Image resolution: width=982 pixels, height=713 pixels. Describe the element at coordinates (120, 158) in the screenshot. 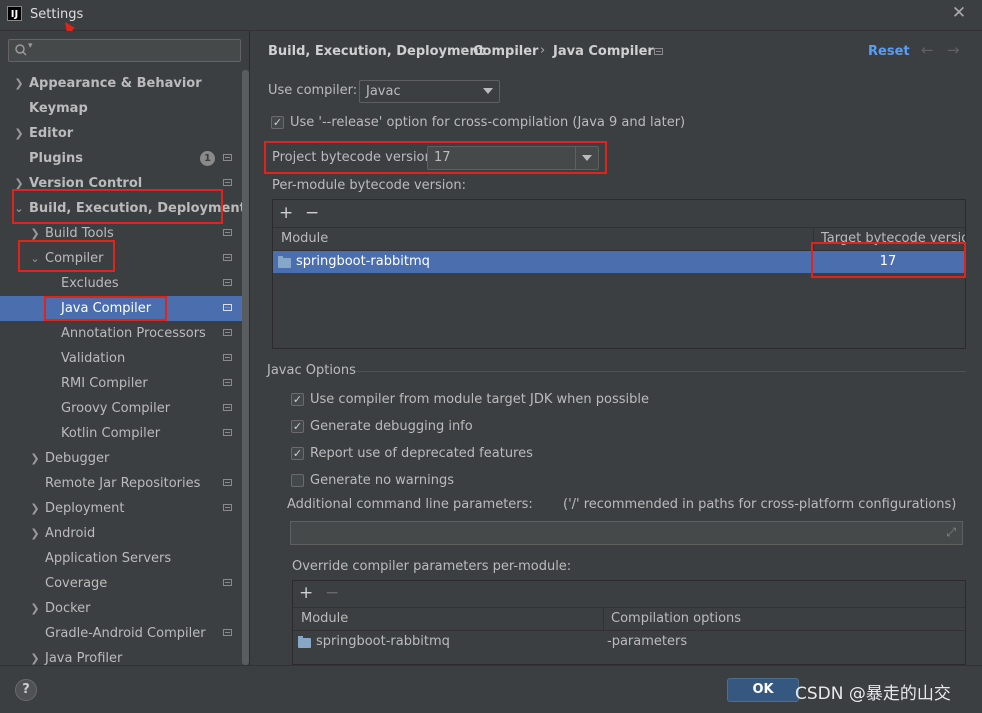

I see `sidebar-item-plugins: Plugins 1` at that location.